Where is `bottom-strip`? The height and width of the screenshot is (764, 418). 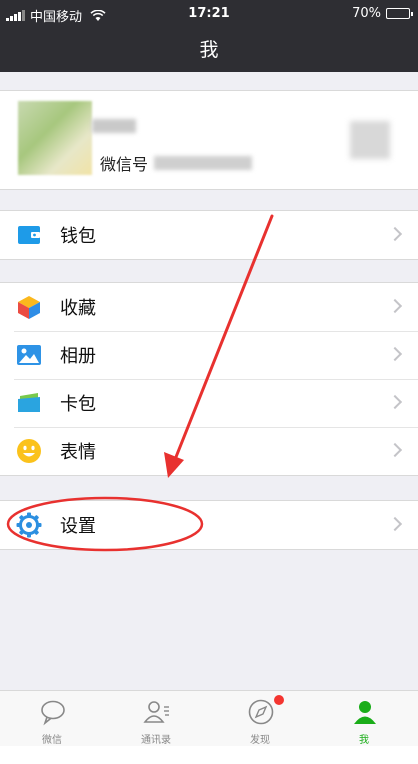
bottom-strip is located at coordinates (209, 755).